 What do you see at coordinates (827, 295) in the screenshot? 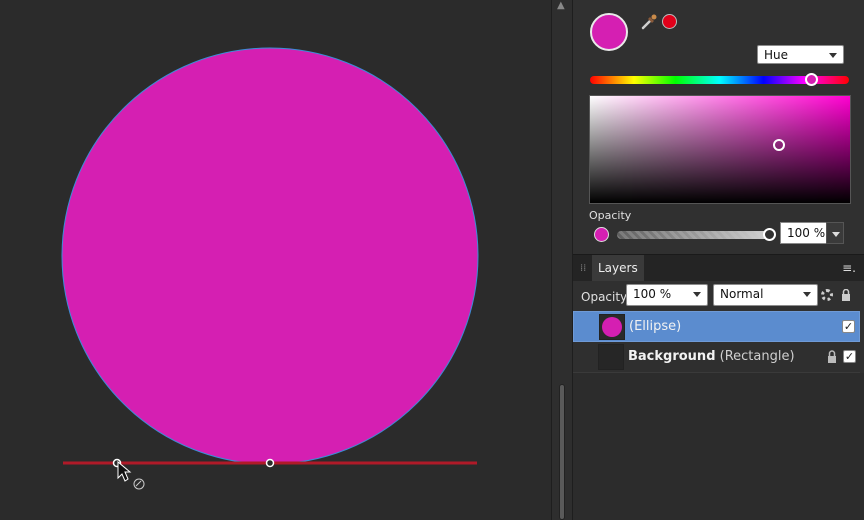
I see `gear-icon` at bounding box center [827, 295].